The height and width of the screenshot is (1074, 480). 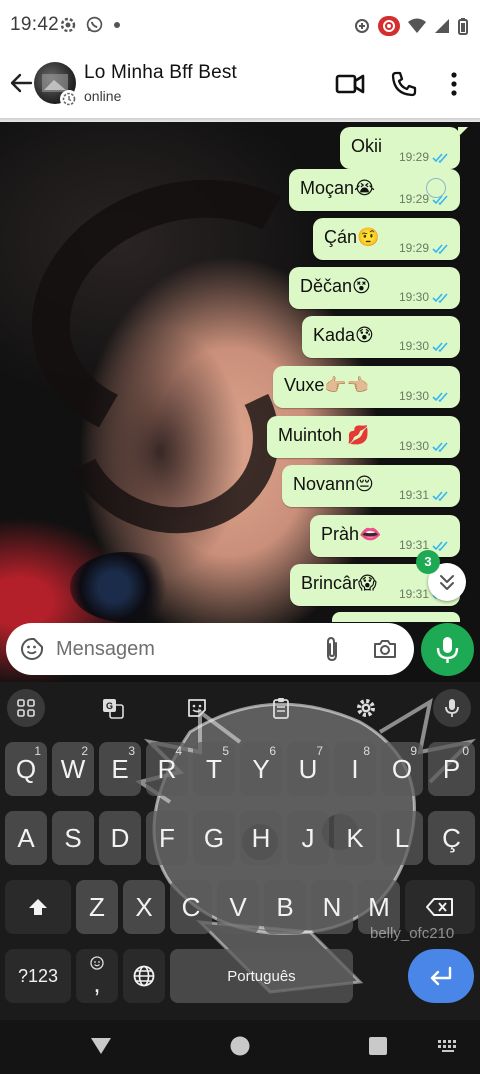 What do you see at coordinates (363, 437) in the screenshot?
I see `message-bubble: Muintoh 💋 19:30` at bounding box center [363, 437].